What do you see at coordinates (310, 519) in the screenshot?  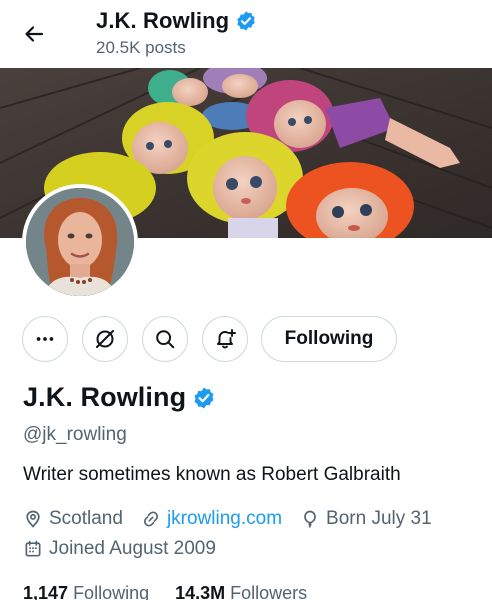 I see `balloon-icon` at bounding box center [310, 519].